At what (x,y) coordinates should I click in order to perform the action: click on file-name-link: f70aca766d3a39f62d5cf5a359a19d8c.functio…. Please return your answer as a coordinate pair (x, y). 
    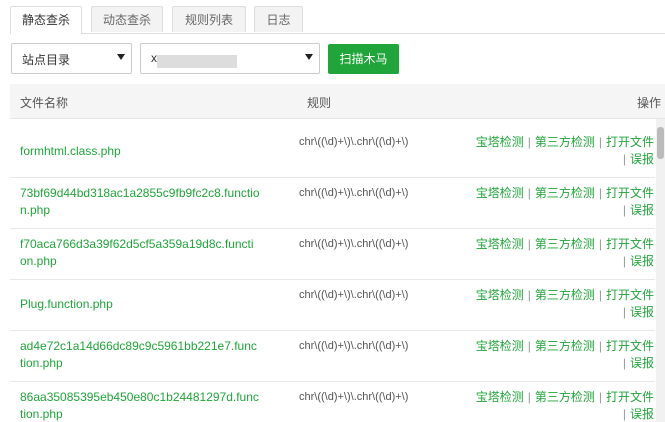
    Looking at the image, I should click on (140, 253).